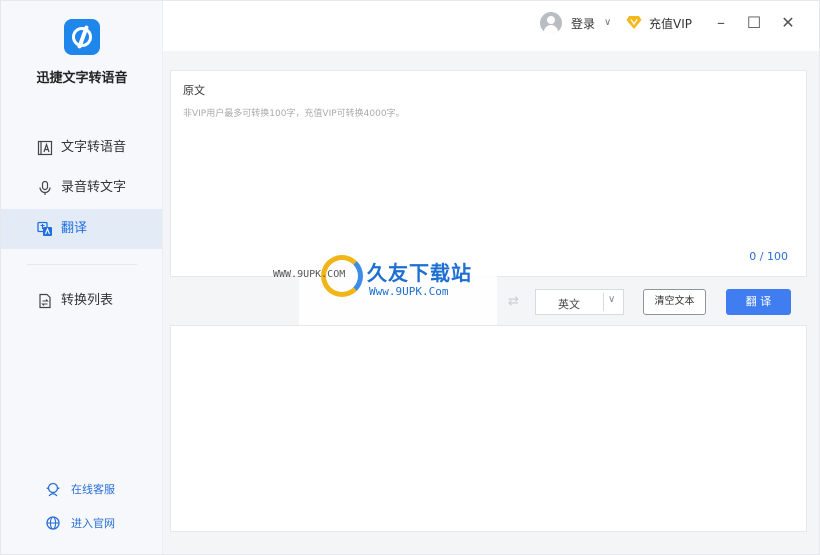 The height and width of the screenshot is (555, 820). I want to click on translate-button: 翻 译, so click(758, 302).